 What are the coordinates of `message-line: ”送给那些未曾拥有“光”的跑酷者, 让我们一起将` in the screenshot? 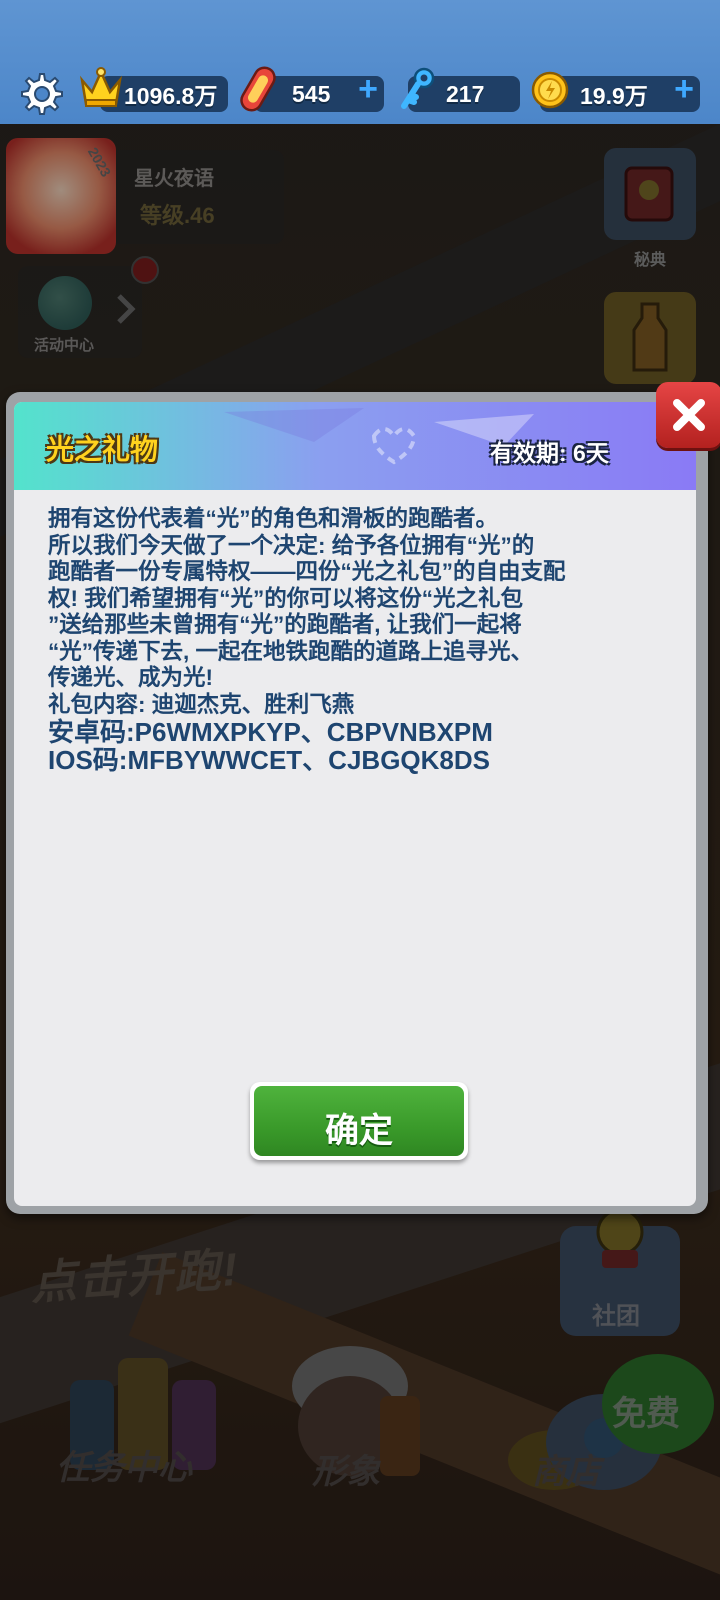 It's located at (285, 624).